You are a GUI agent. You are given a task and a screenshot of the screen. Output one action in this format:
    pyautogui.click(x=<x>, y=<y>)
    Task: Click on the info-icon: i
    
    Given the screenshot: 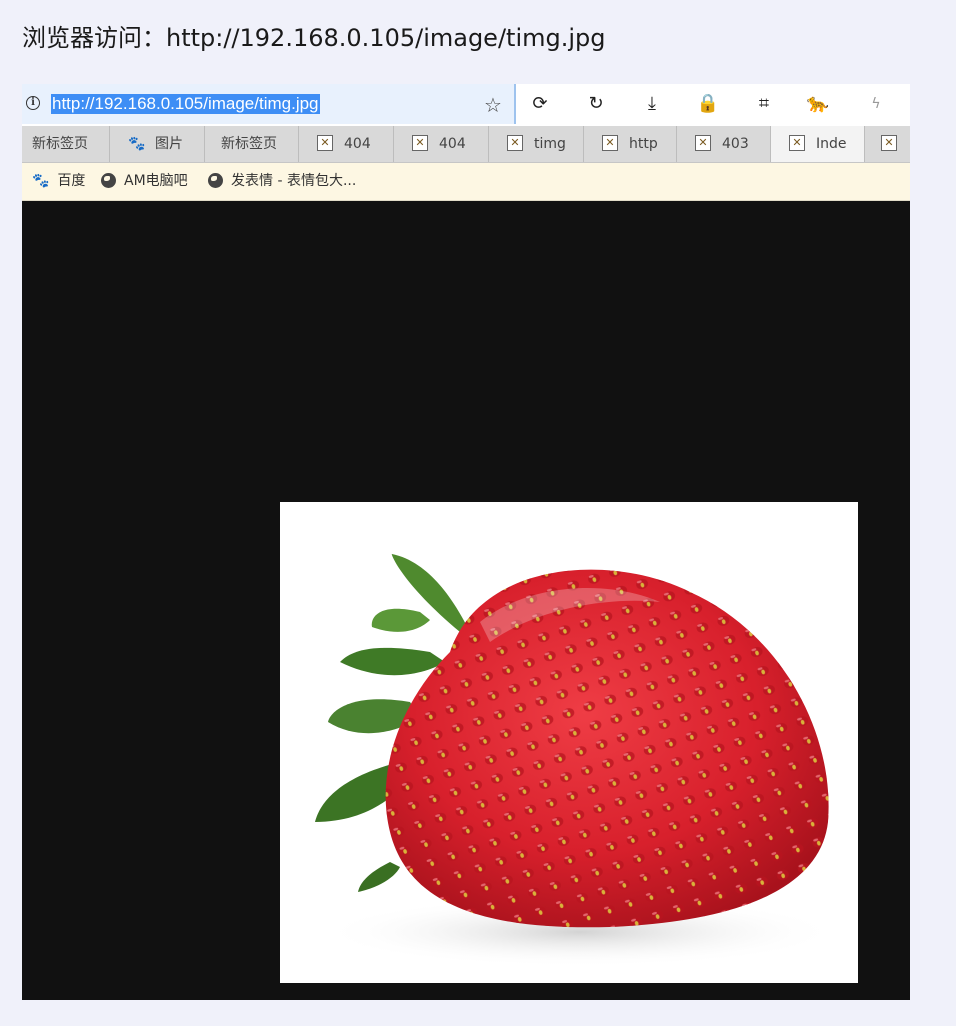 What is the action you would take?
    pyautogui.click(x=33, y=103)
    